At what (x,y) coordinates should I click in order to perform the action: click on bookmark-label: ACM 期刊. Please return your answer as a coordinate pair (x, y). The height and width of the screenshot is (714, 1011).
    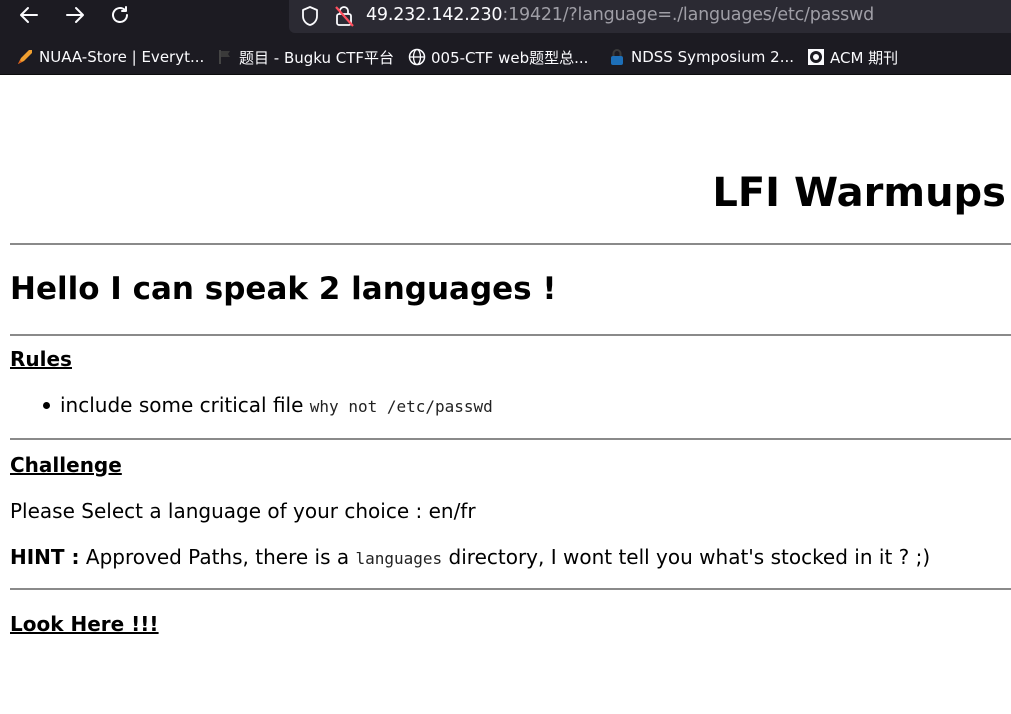
    Looking at the image, I should click on (864, 57).